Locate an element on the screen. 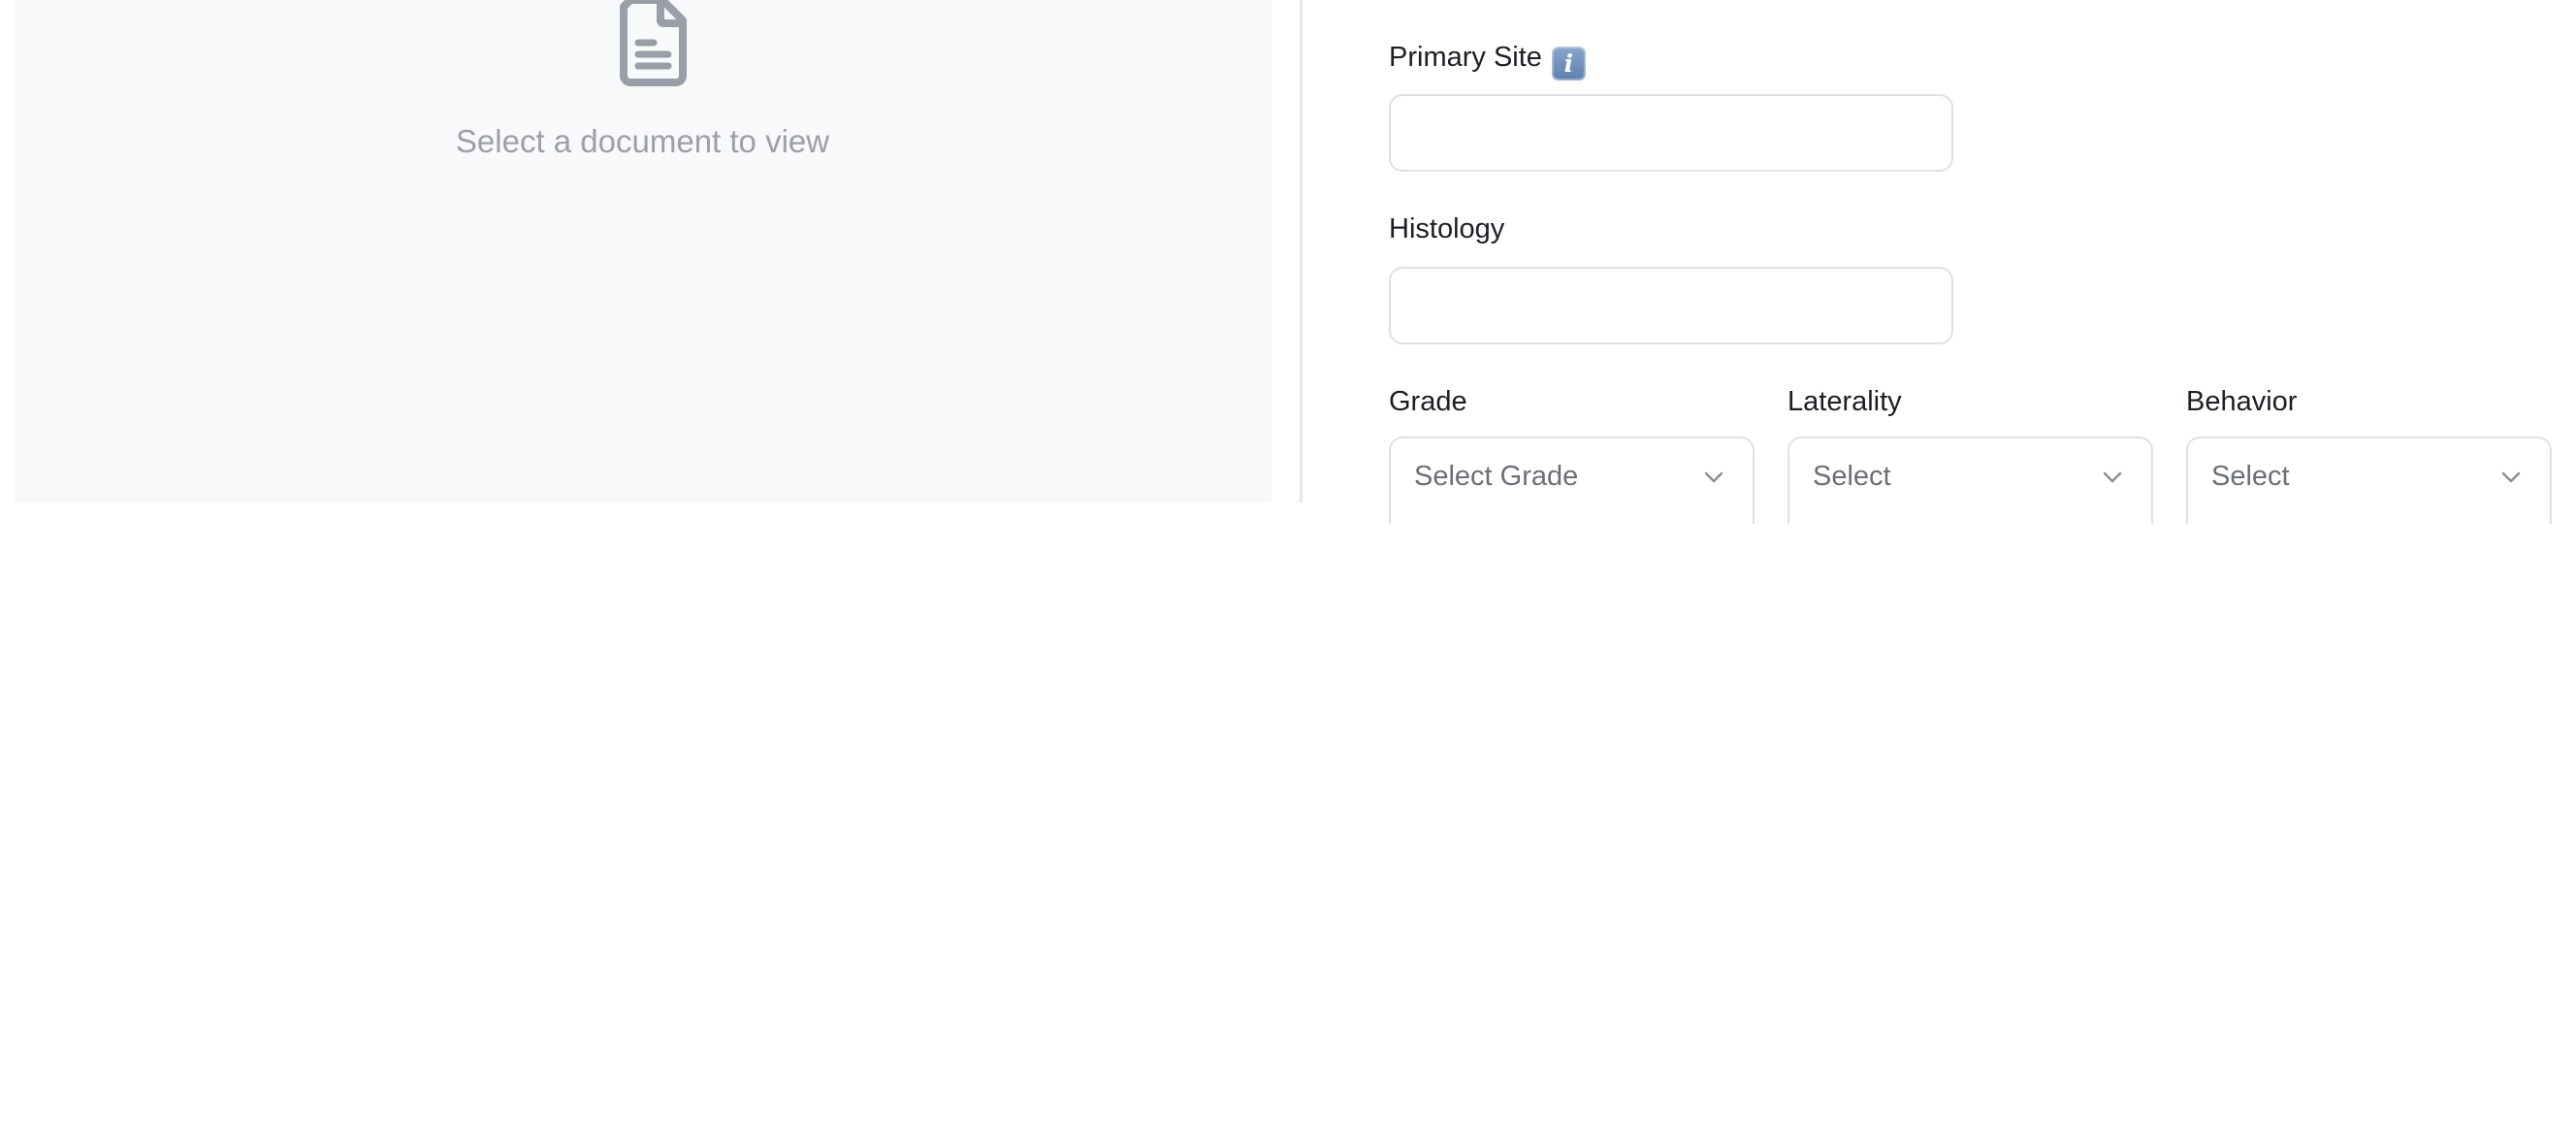 This screenshot has height=1135, width=2576. histology-input is located at coordinates (1671, 306).